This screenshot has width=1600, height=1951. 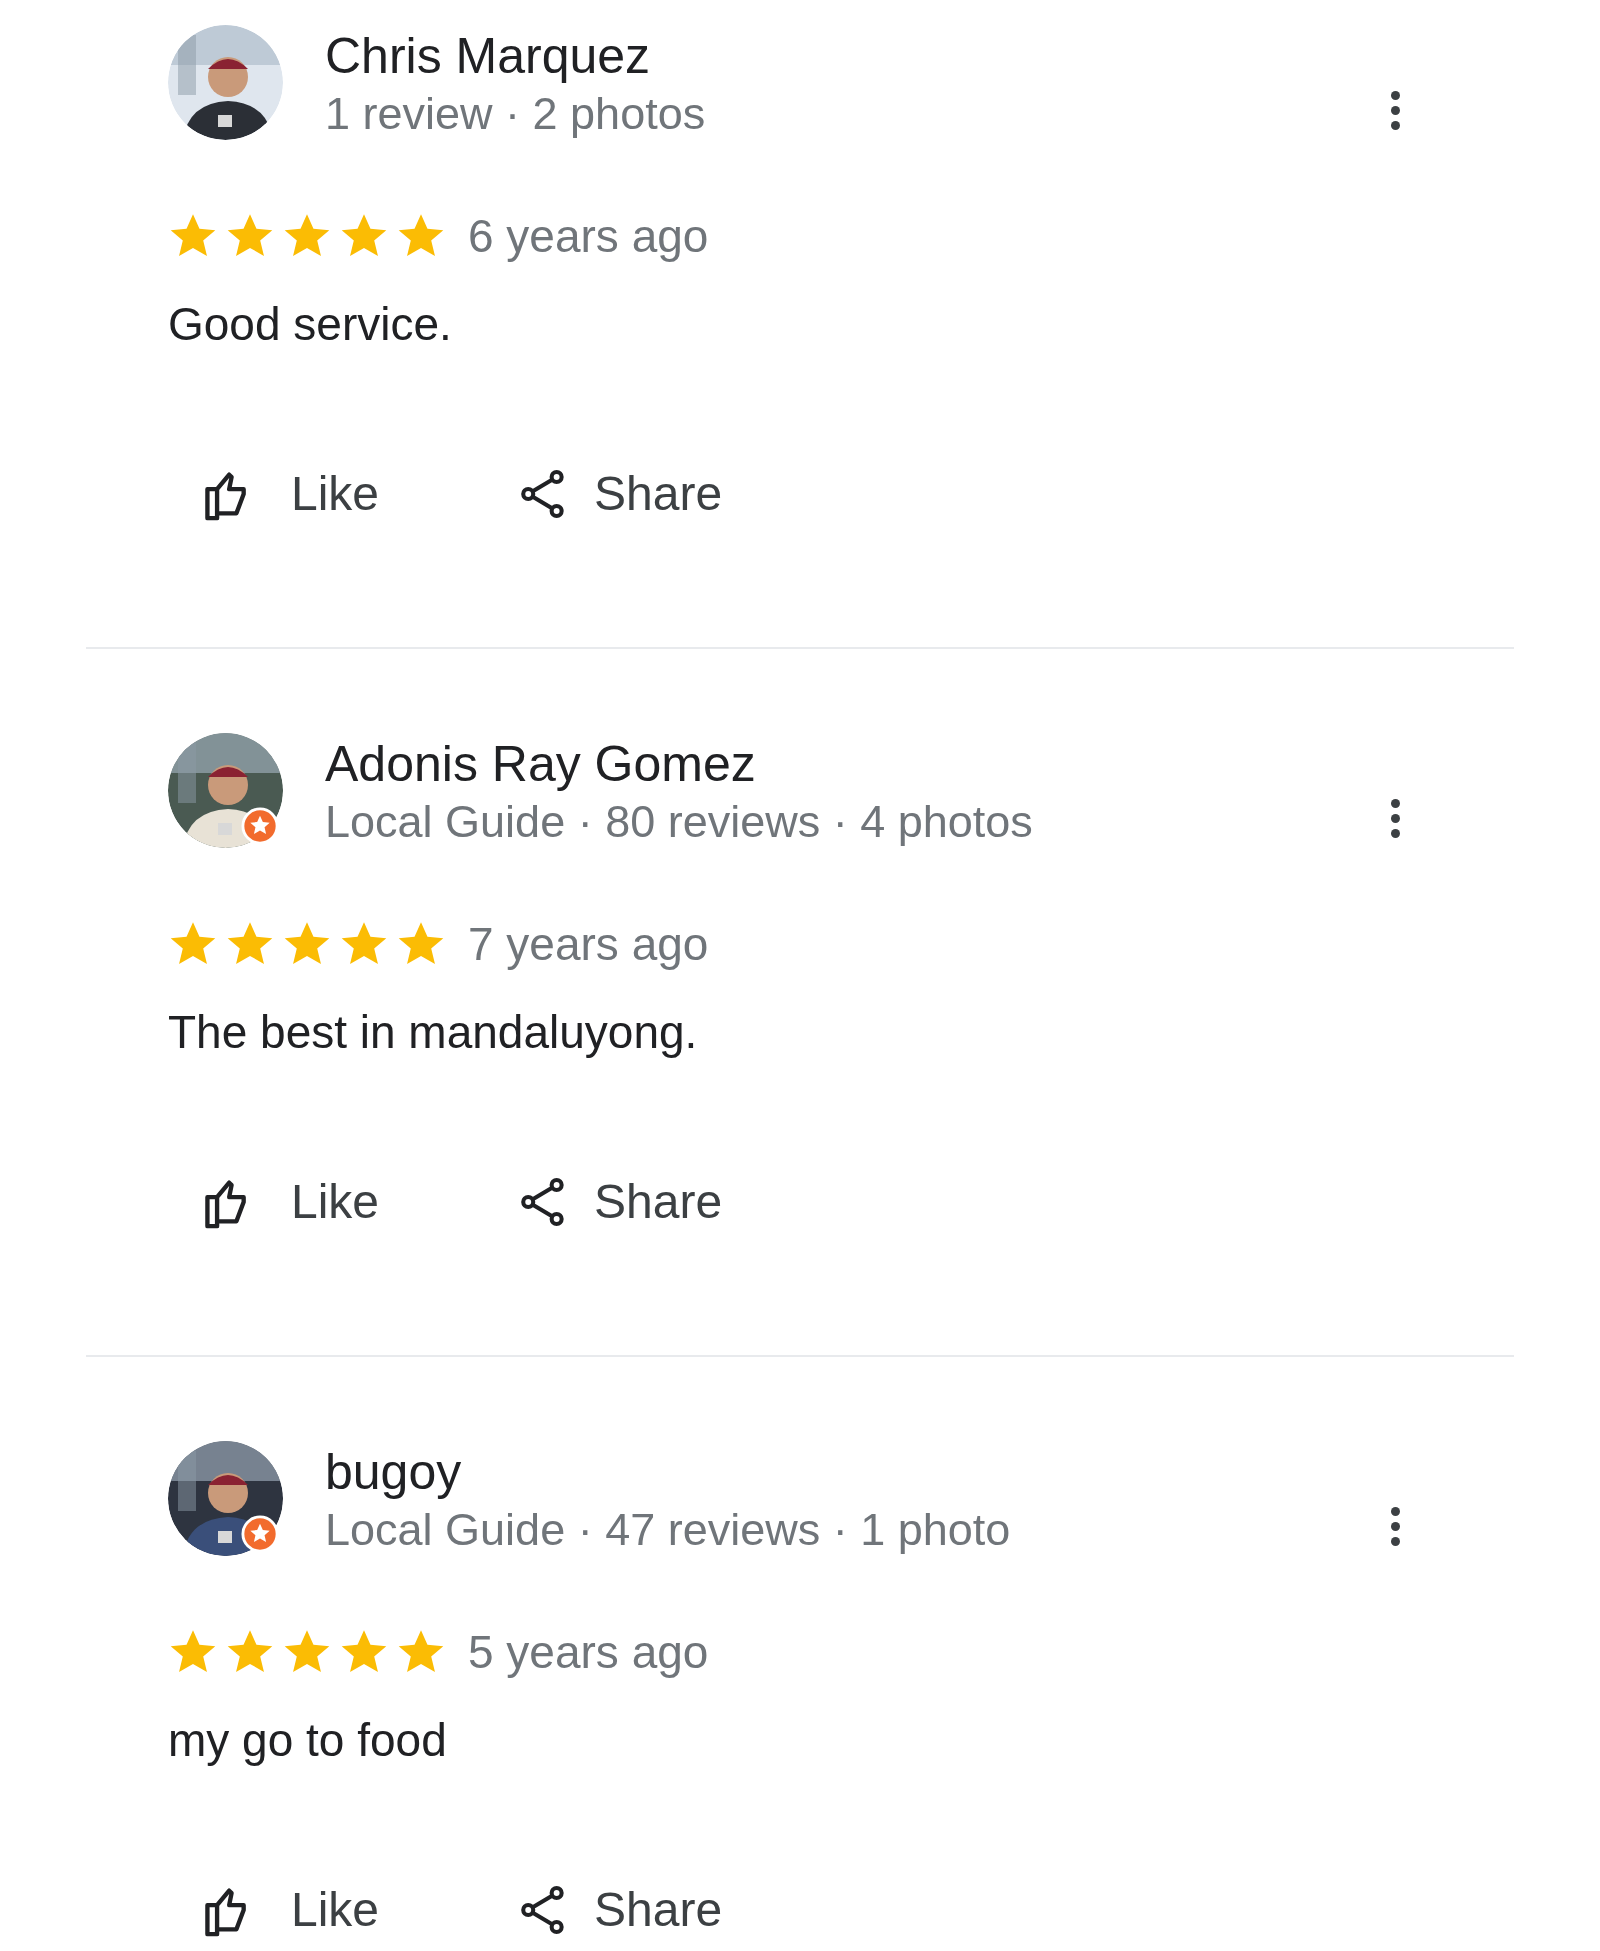 I want to click on reviewer-stats: 1 review · 2 photos, so click(x=515, y=114).